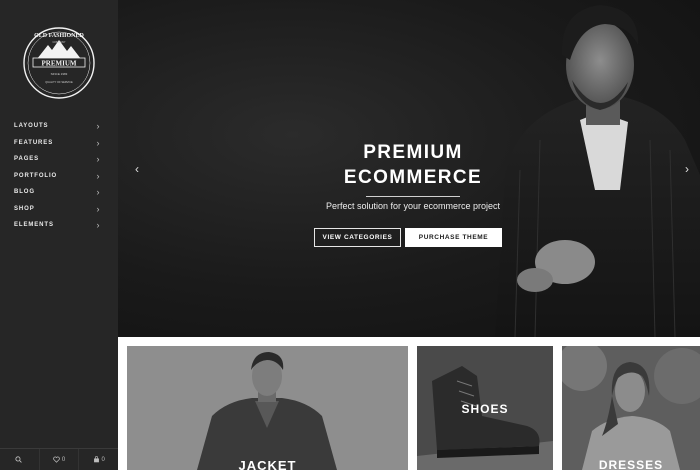  I want to click on view-categories-button: VIEW CATEGORIES, so click(357, 237).